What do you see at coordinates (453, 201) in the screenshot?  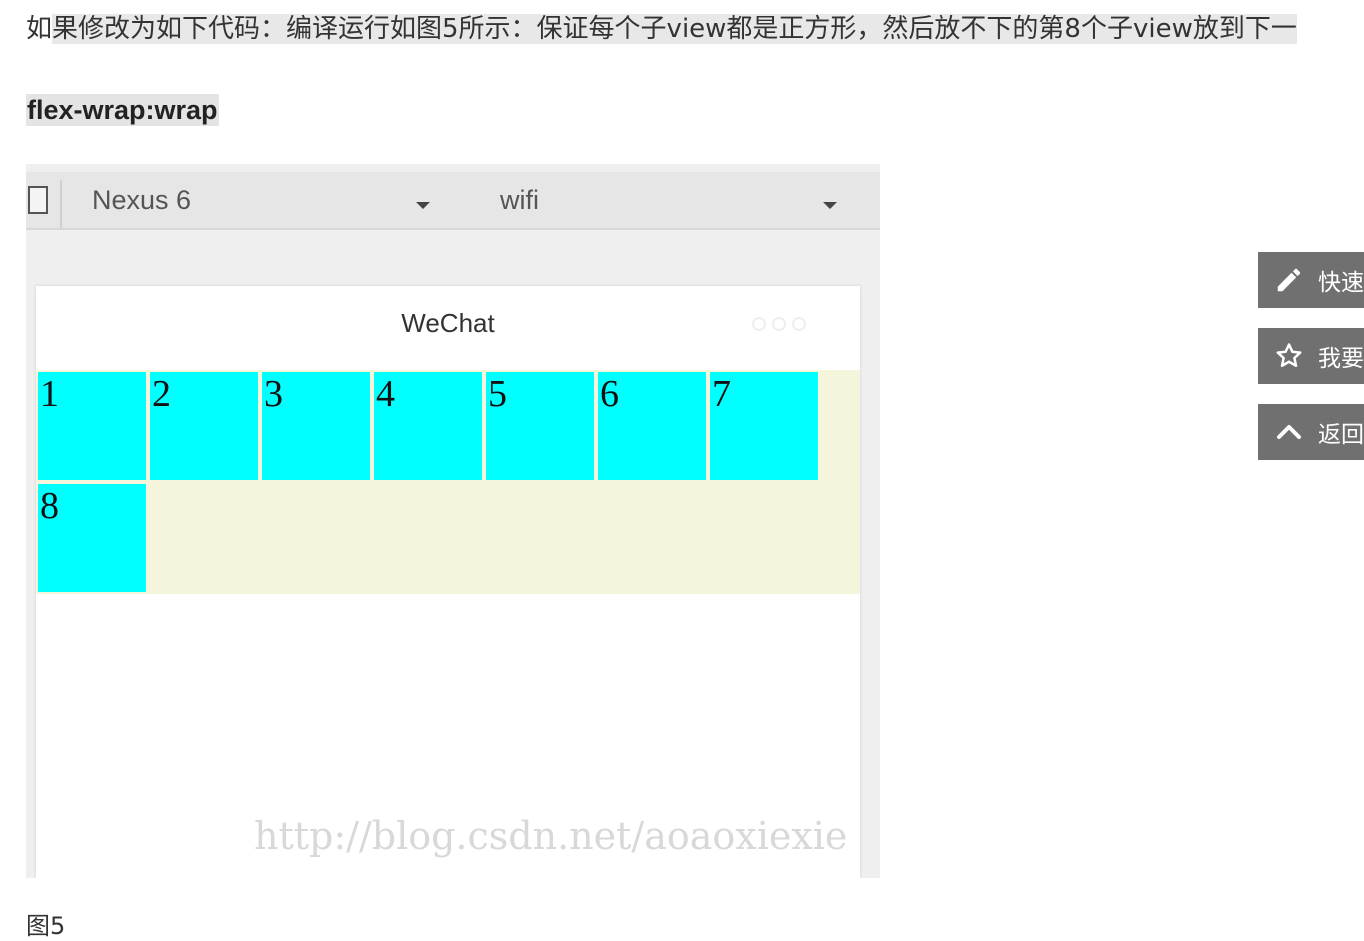 I see `simulator-toolbar: Nexus 6 wifi` at bounding box center [453, 201].